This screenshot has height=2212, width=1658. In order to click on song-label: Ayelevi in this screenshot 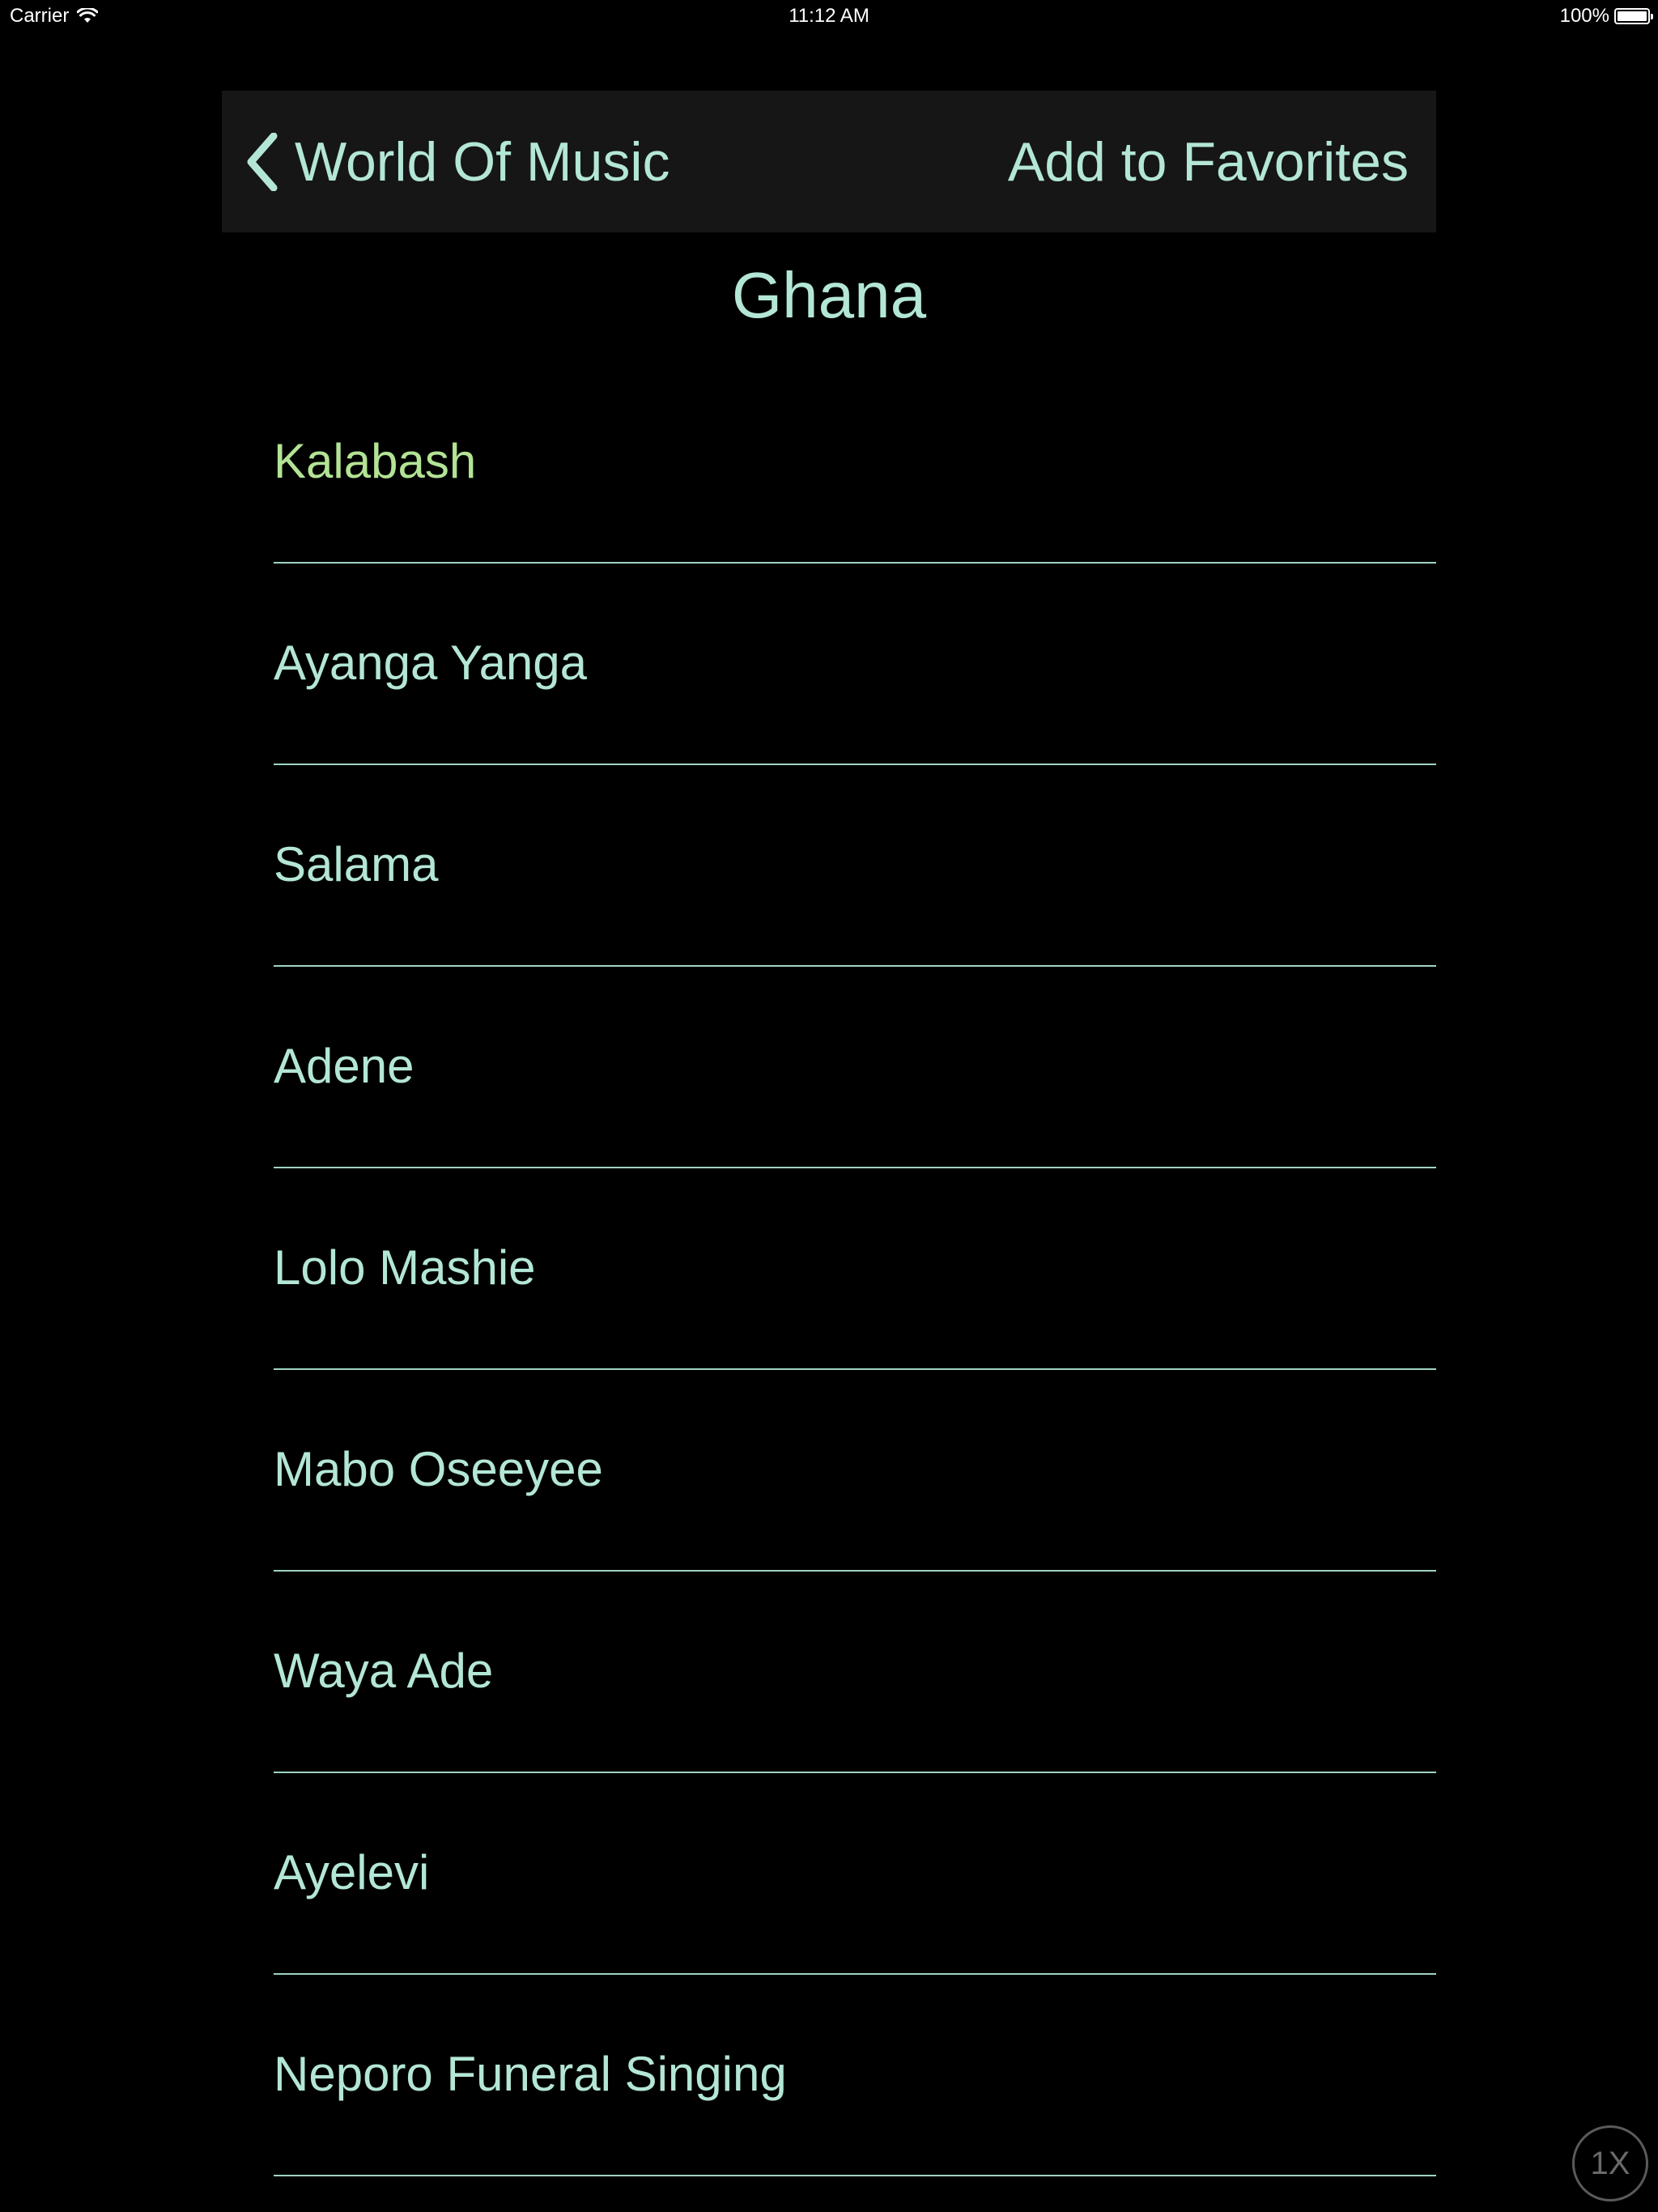, I will do `click(352, 1872)`.